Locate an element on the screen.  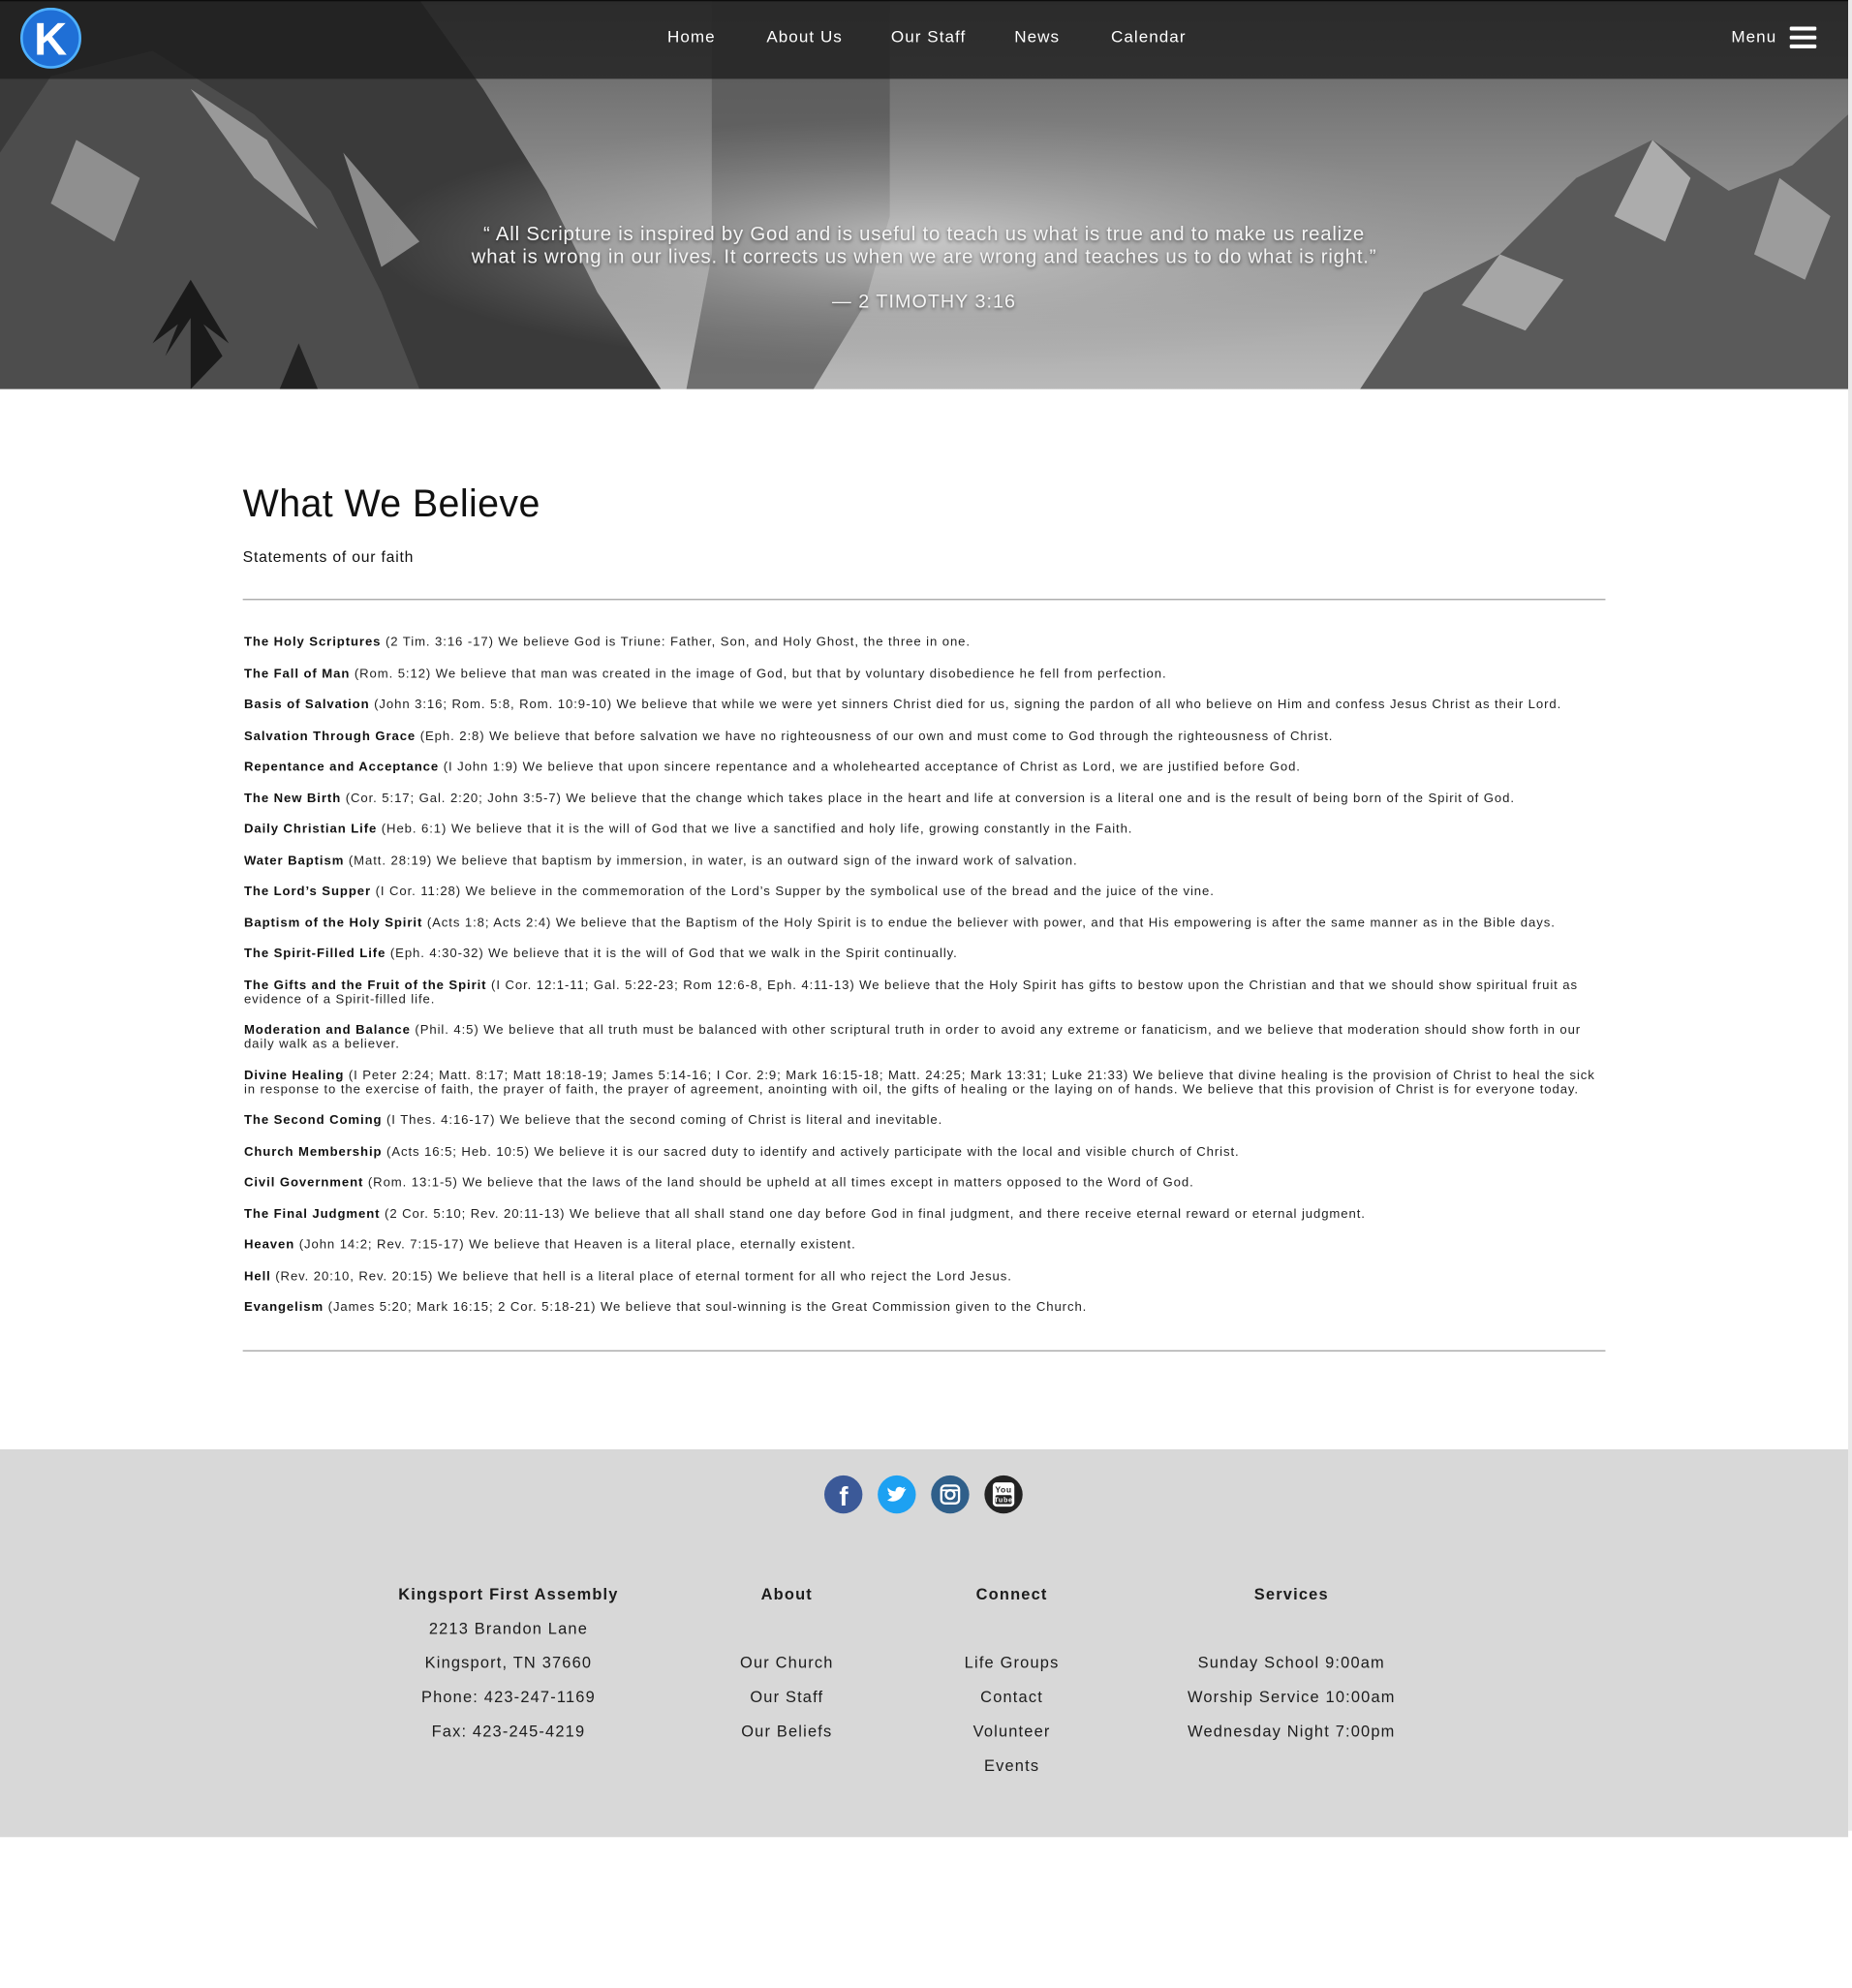
footer-link-our-church: Our Church is located at coordinates (787, 1671).